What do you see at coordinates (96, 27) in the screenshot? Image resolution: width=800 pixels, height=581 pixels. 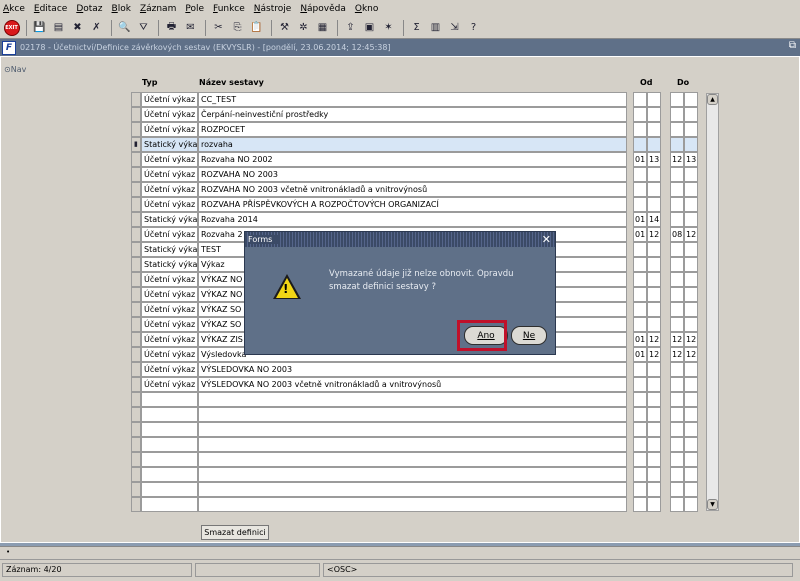 I see `delete-icon: ✗` at bounding box center [96, 27].